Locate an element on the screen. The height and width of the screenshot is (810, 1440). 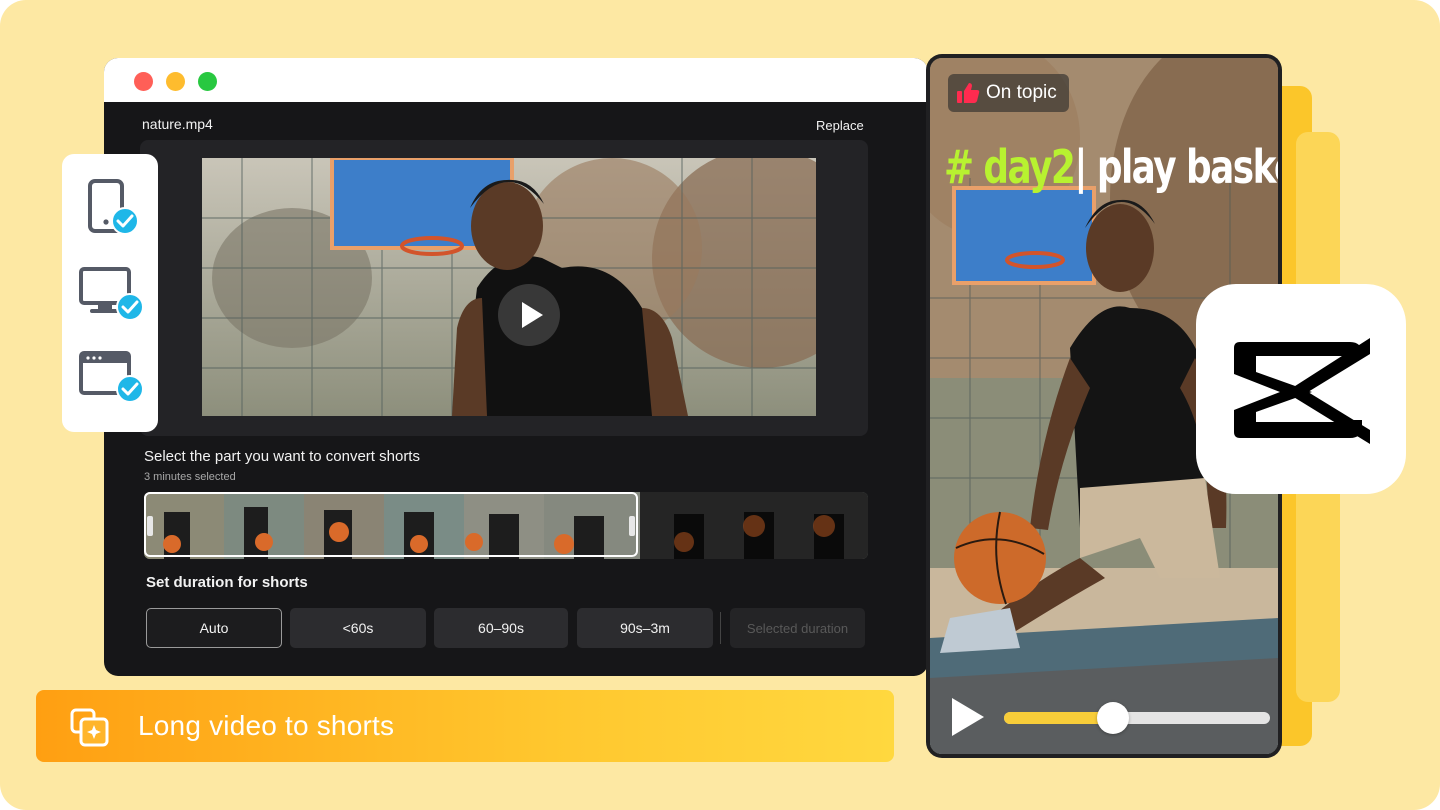
duration-option-60-90s: 60–90s is located at coordinates (501, 628).